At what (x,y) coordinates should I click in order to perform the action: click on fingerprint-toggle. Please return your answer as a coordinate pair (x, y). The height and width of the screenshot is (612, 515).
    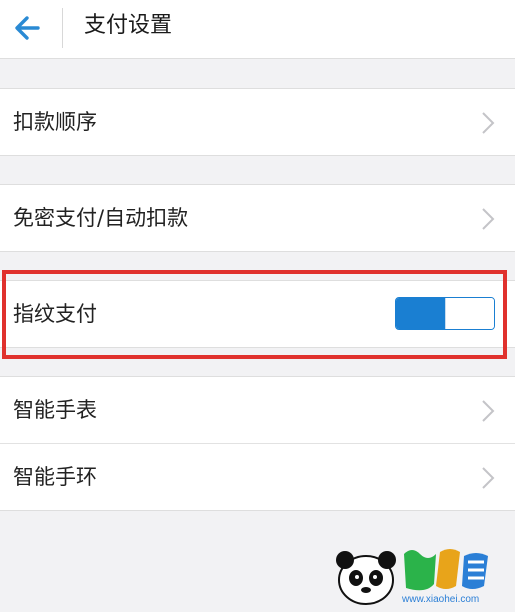
    Looking at the image, I should click on (445, 313).